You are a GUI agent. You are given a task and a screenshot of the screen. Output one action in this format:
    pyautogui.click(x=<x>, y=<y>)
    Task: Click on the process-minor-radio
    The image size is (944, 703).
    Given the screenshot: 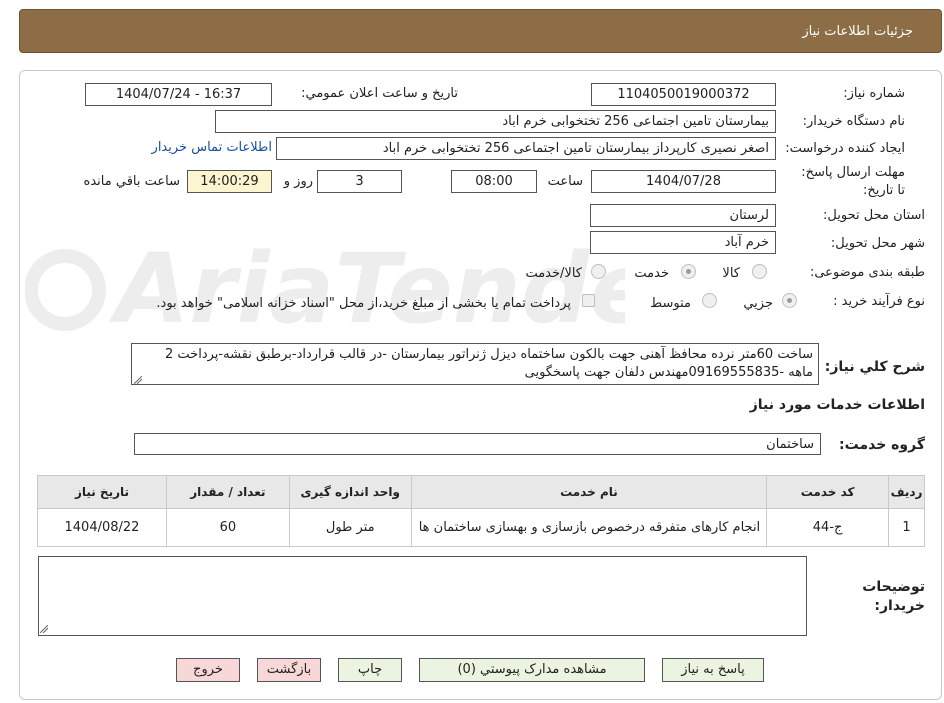 What is the action you would take?
    pyautogui.click(x=789, y=300)
    